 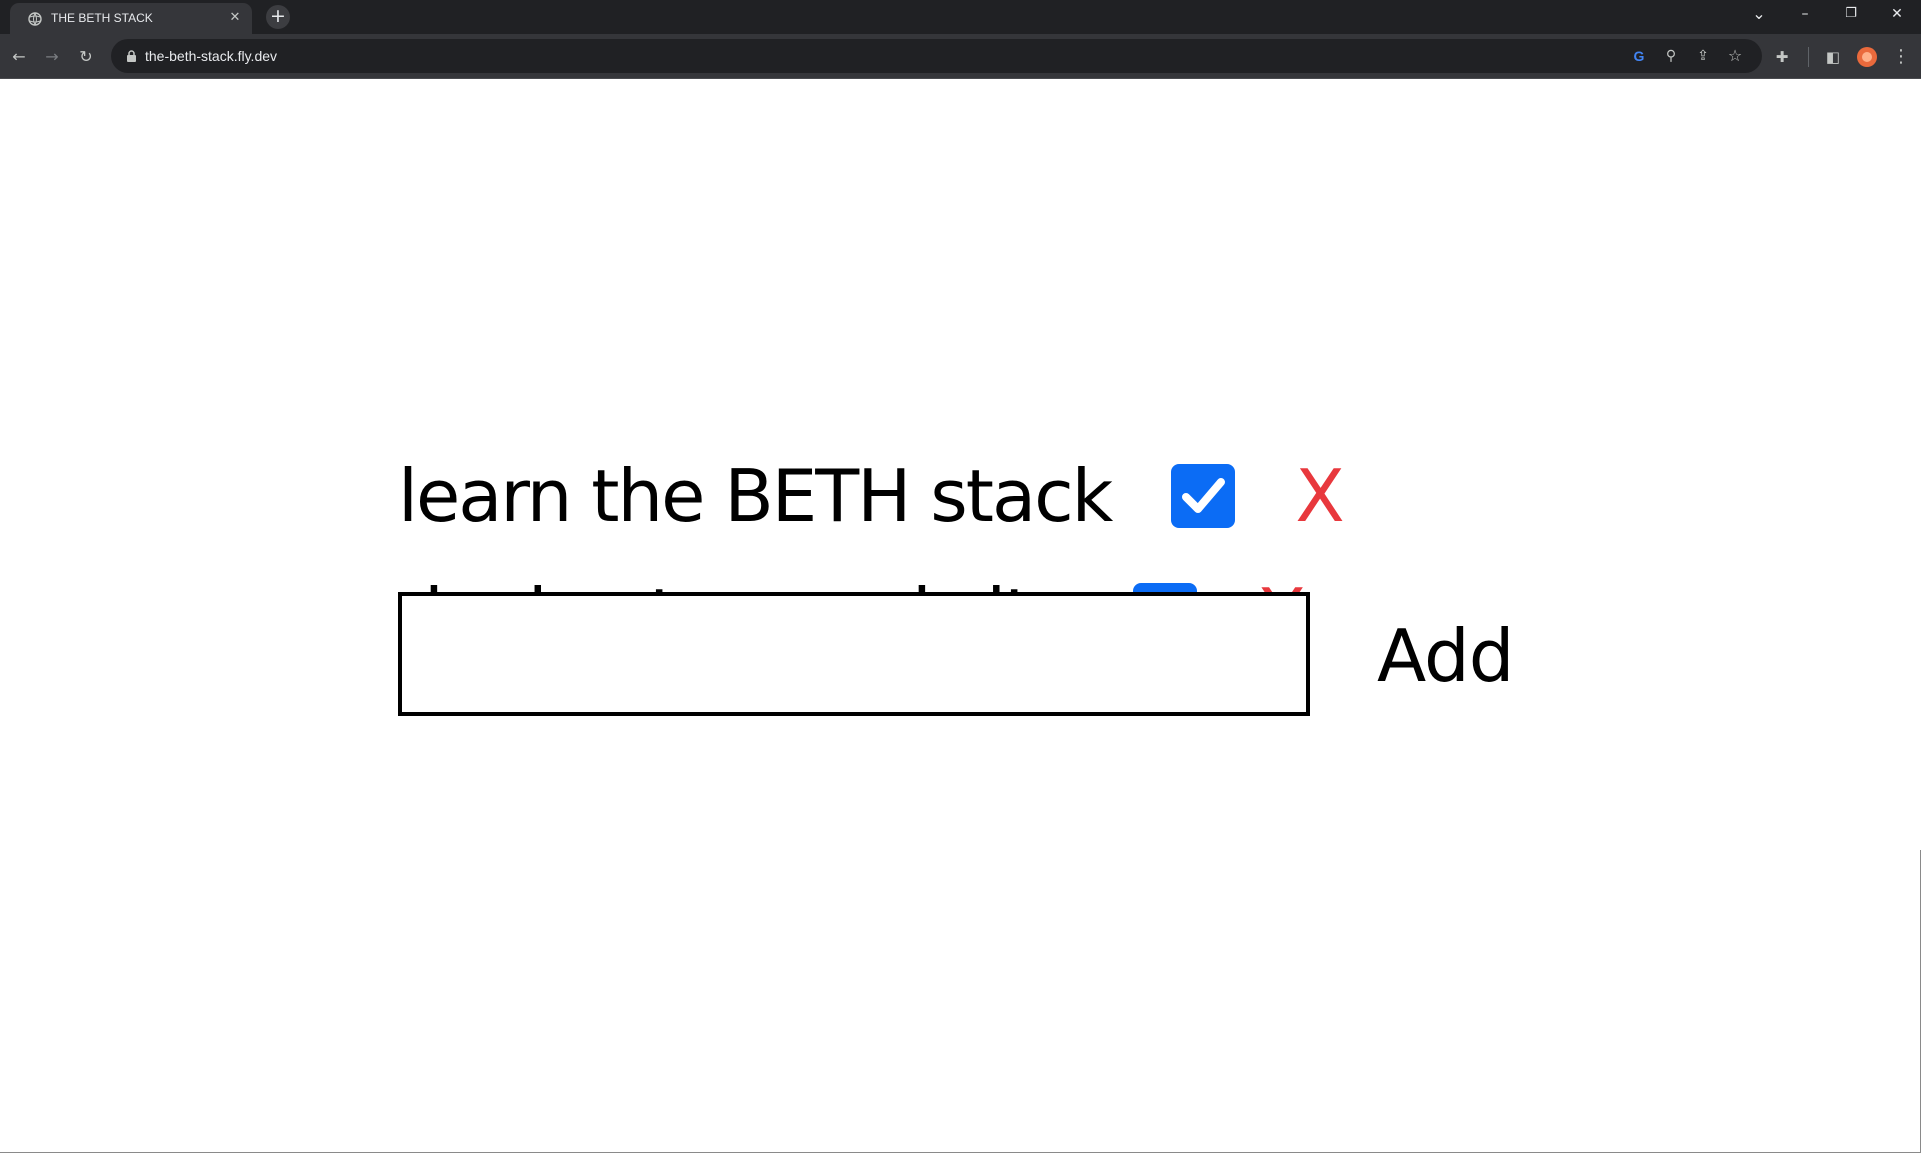 I want to click on reload-icon: ↻, so click(x=86, y=57).